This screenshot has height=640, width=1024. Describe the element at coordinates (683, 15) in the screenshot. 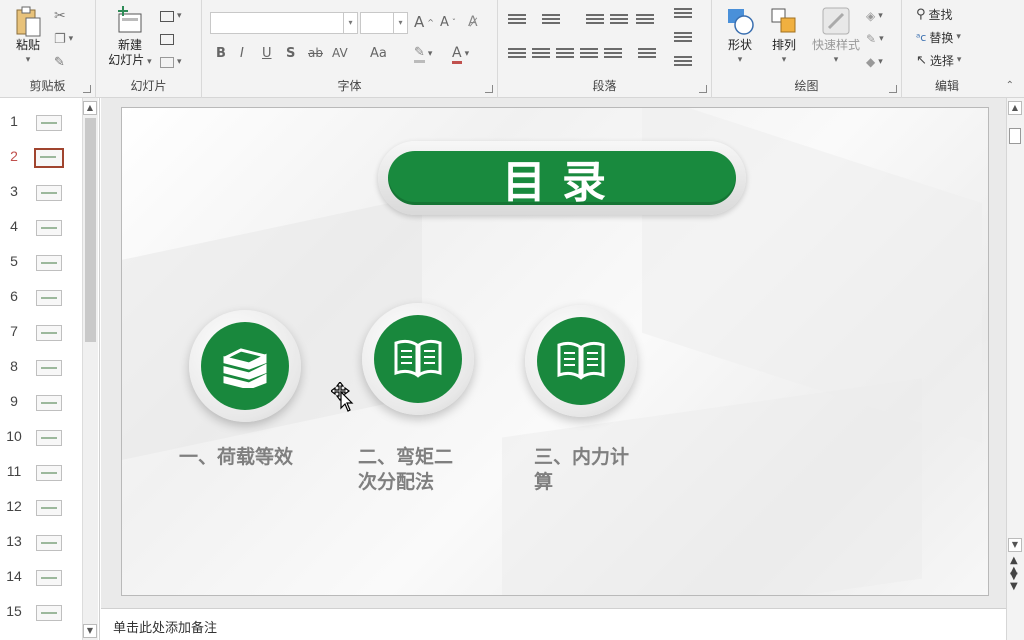

I see `text-direction-icon` at that location.